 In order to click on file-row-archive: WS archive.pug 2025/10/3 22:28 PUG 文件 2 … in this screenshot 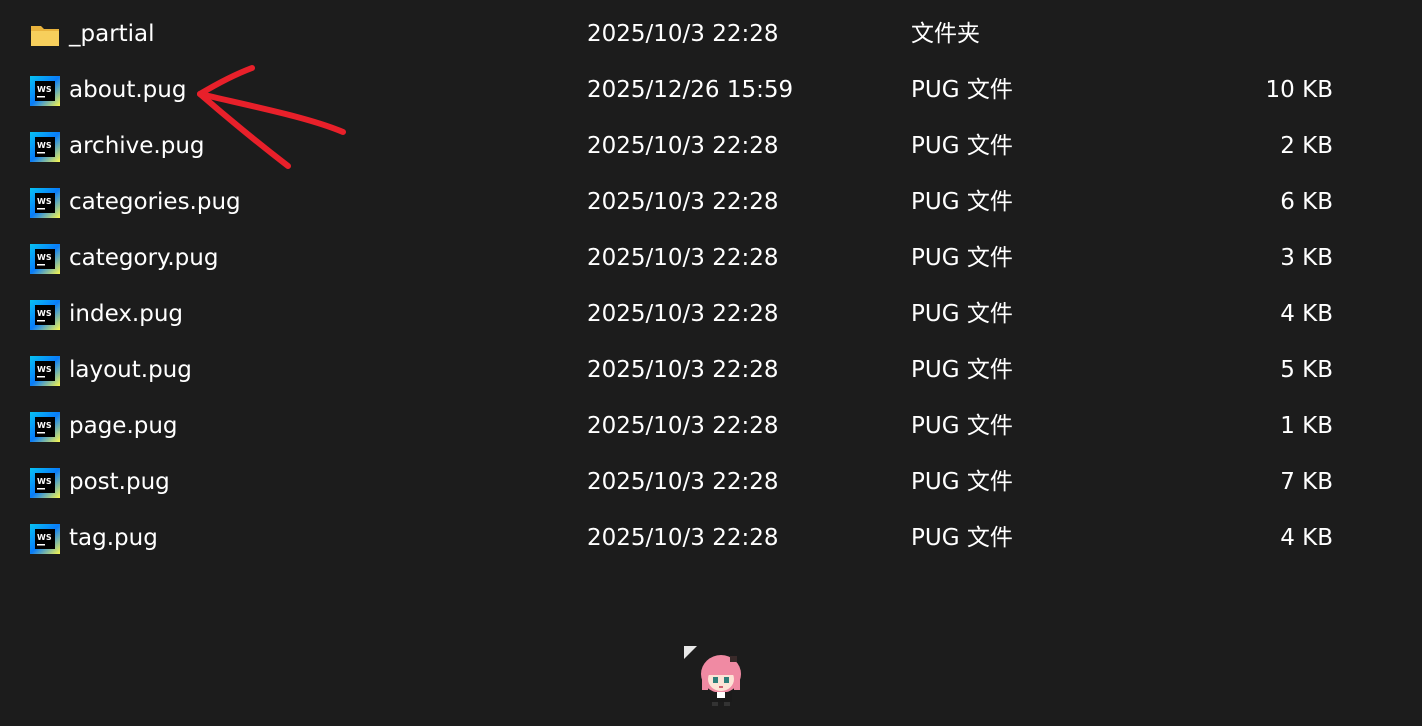, I will do `click(711, 146)`.